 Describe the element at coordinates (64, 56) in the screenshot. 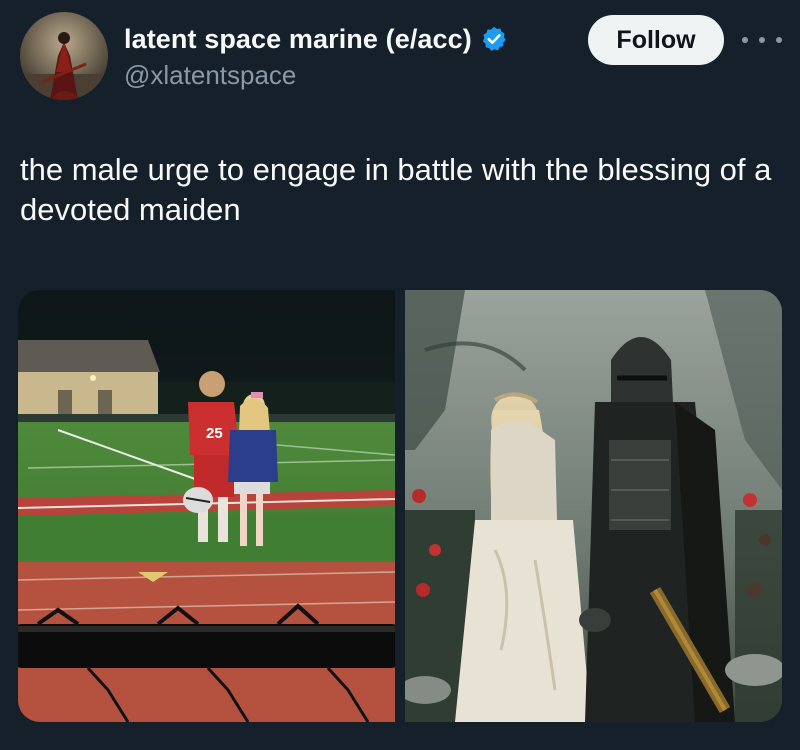

I see `avatar` at that location.